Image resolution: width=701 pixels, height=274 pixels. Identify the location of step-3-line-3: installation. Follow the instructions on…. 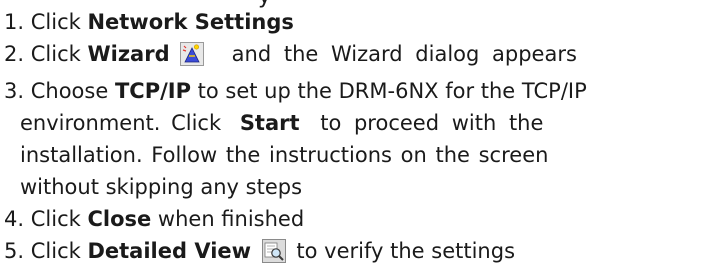
(284, 155).